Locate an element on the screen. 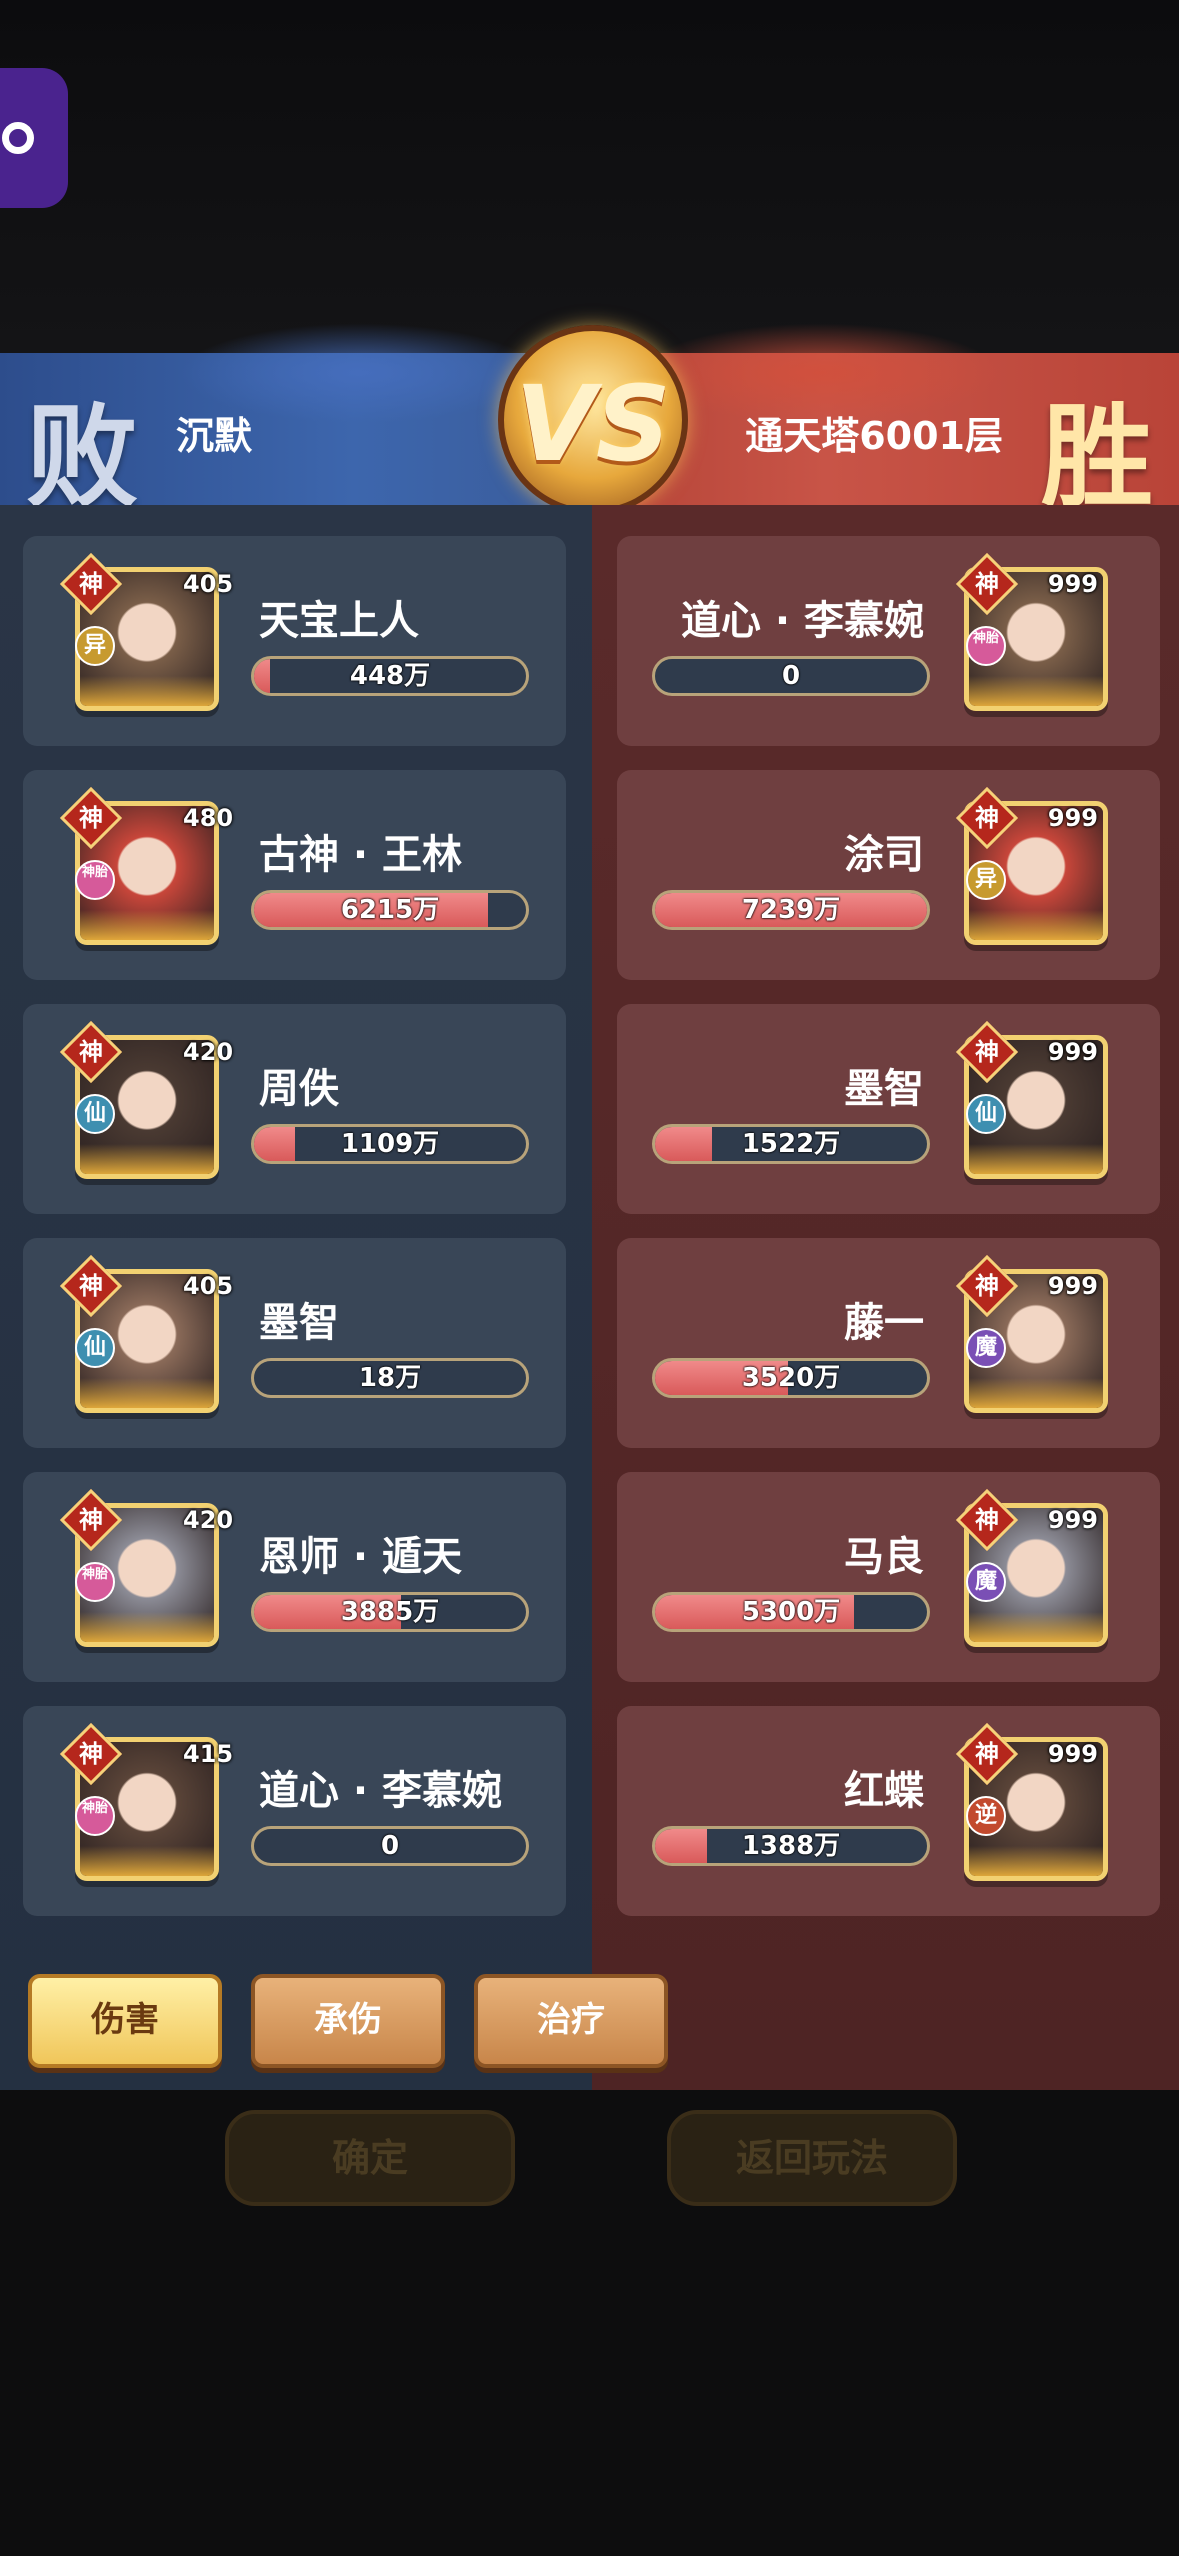  left-hero-card: 神仙 405 墨智 18万 is located at coordinates (294, 1343).